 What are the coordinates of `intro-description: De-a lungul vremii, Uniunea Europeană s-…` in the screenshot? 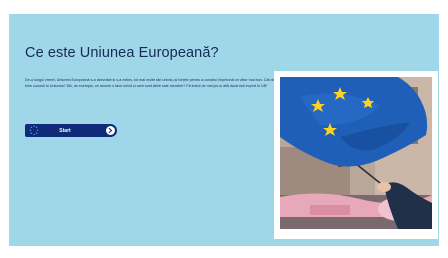 It's located at (150, 83).